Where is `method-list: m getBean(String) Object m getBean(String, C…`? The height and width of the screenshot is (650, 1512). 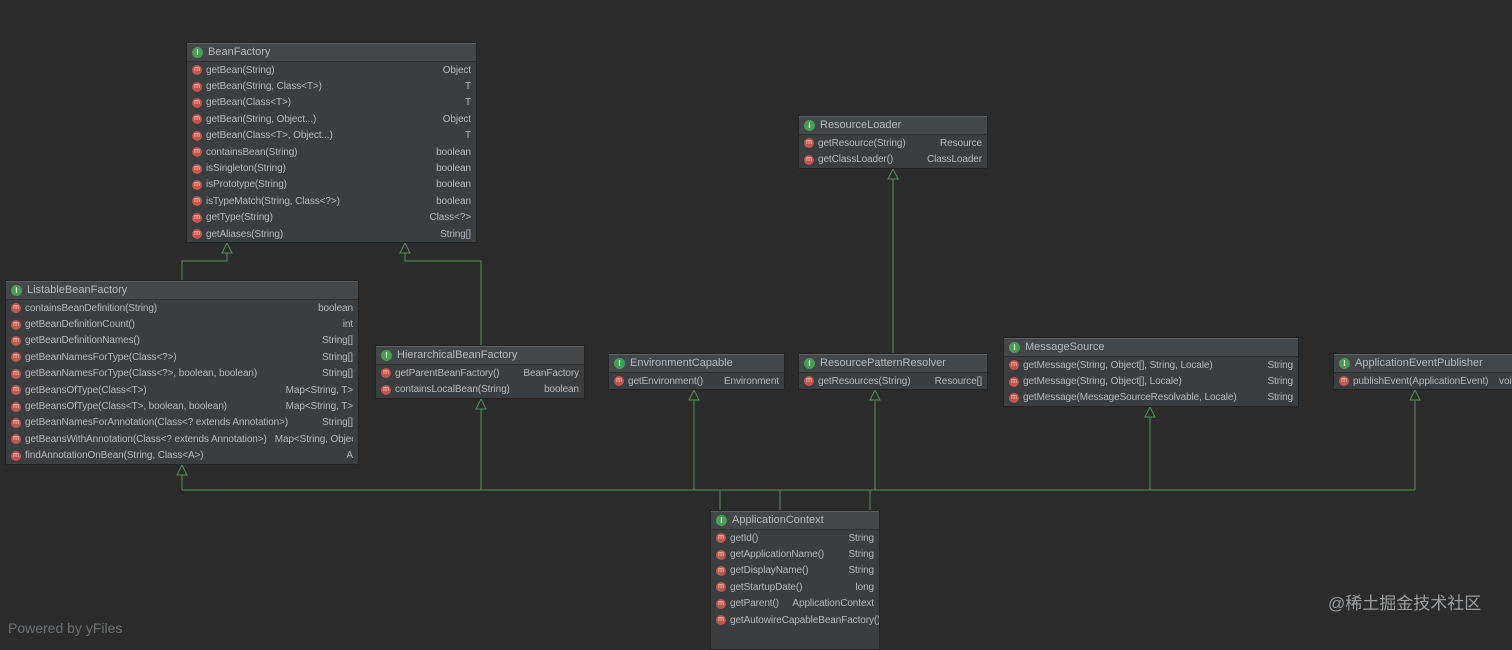
method-list: m getBean(String) Object m getBean(String, C… is located at coordinates (331, 152).